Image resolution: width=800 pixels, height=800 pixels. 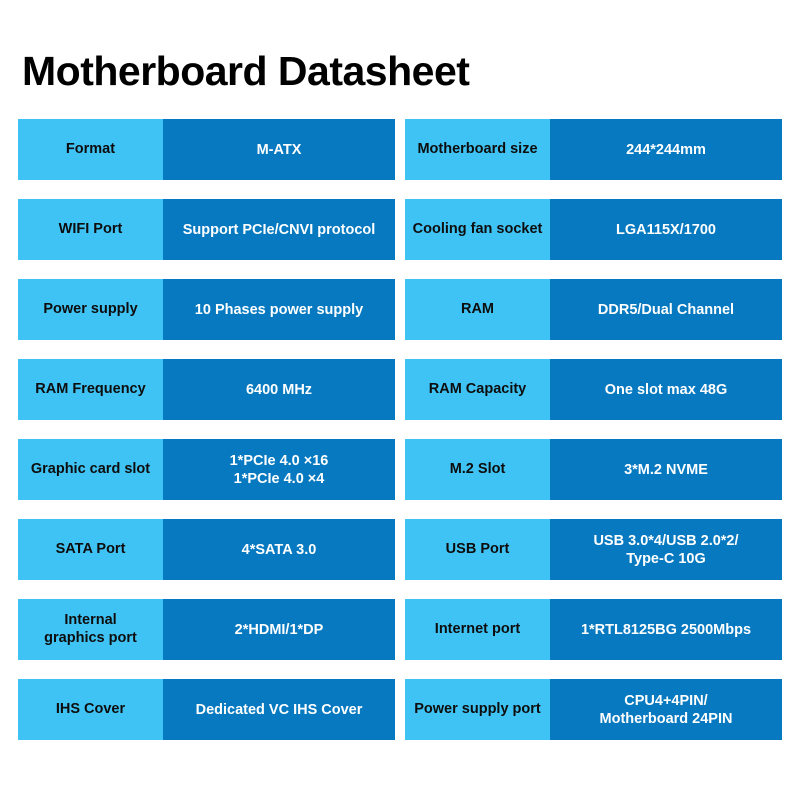 I want to click on spec-label-internal-graphics-port: Internal graphics port, so click(x=90, y=630).